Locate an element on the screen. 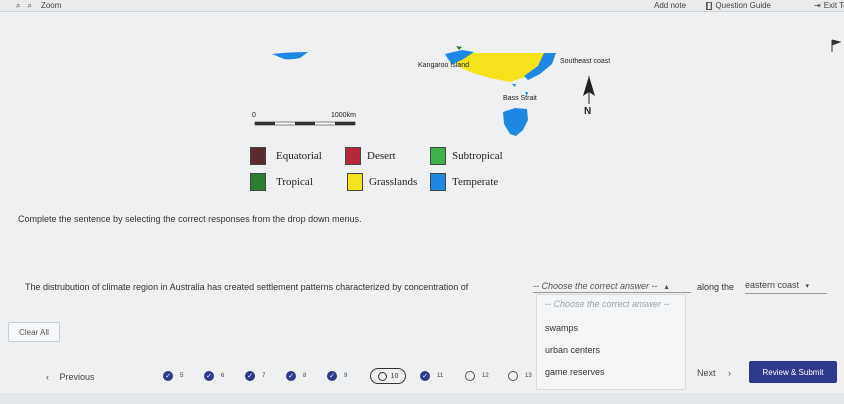 This screenshot has width=844, height=404. legend-item-grasslands: Grasslands is located at coordinates (382, 182).